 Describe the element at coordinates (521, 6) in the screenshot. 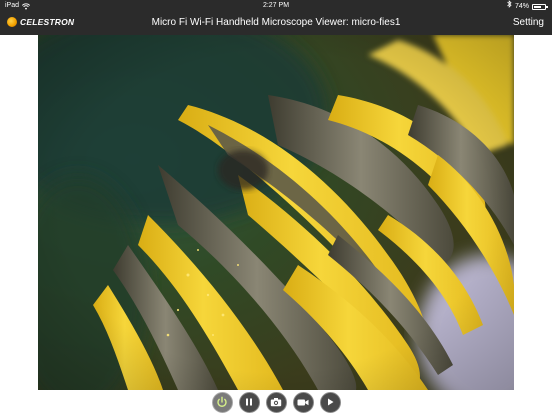

I see `battery-percent: 74%` at that location.